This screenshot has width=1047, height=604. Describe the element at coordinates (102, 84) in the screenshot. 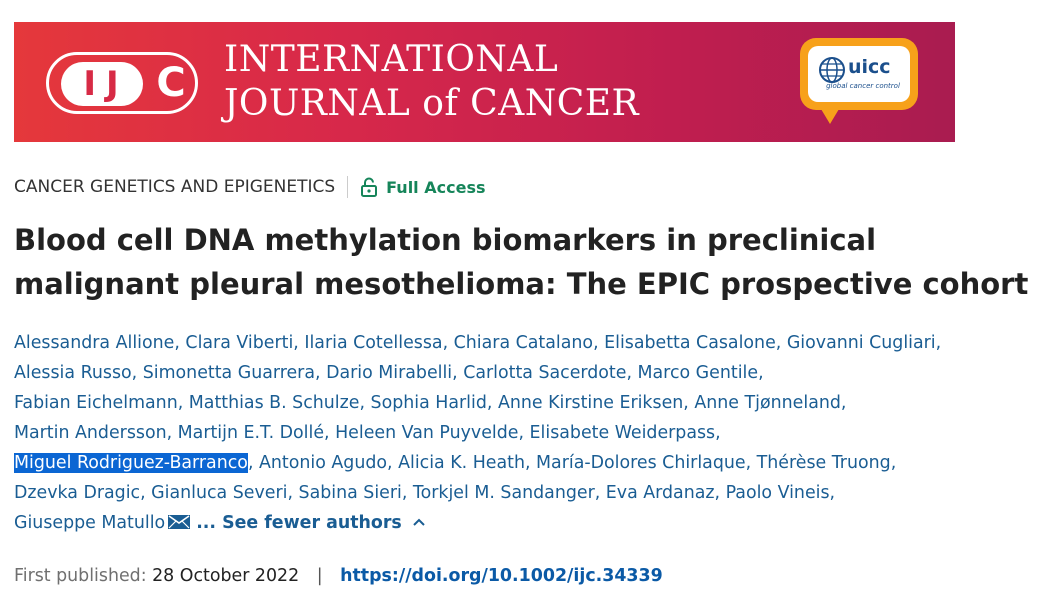

I see `ijc-logo-ij: IJ` at that location.